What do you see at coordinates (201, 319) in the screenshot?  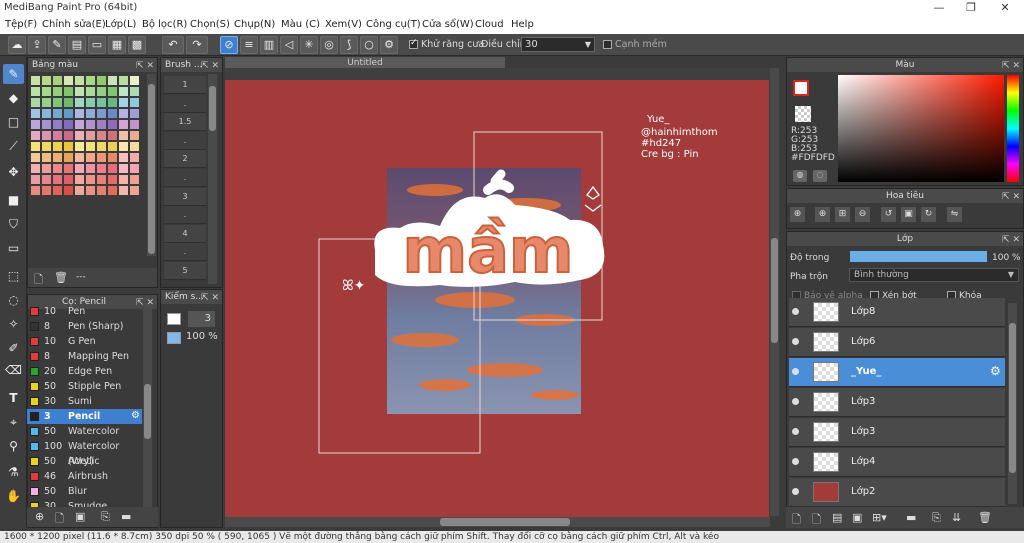 I see `brush-size-field: 3` at bounding box center [201, 319].